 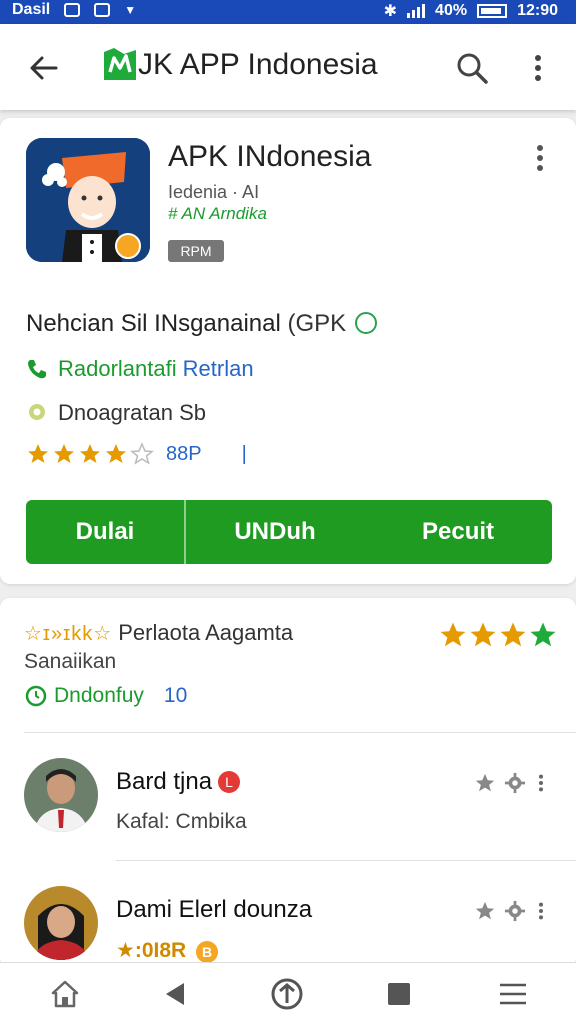 I want to click on contact-label: Radorlantafi, so click(x=117, y=368).